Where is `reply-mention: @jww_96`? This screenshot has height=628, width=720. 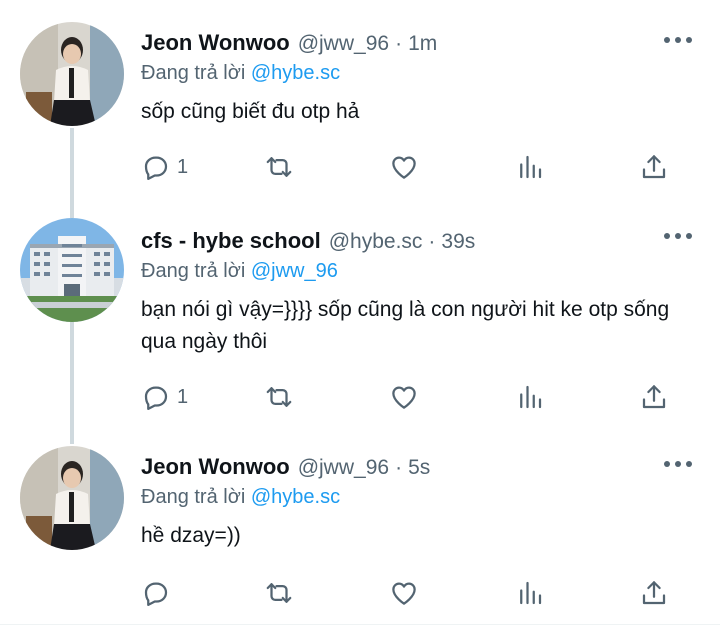 reply-mention: @jww_96 is located at coordinates (294, 271).